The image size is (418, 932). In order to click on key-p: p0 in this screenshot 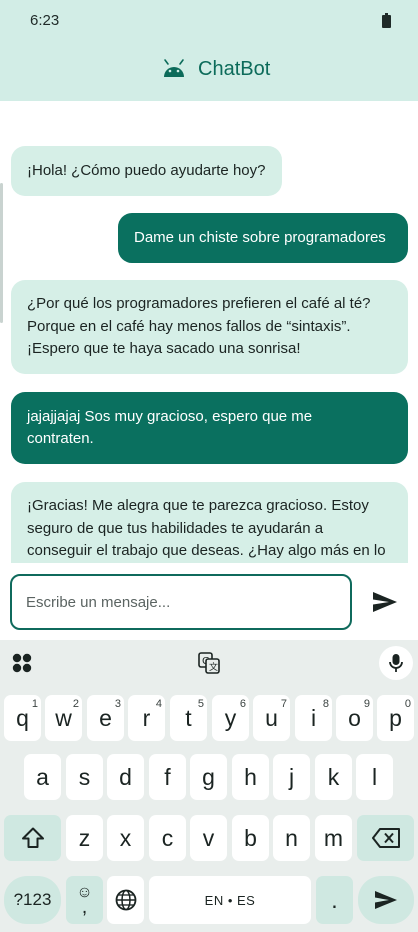, I will do `click(395, 718)`.